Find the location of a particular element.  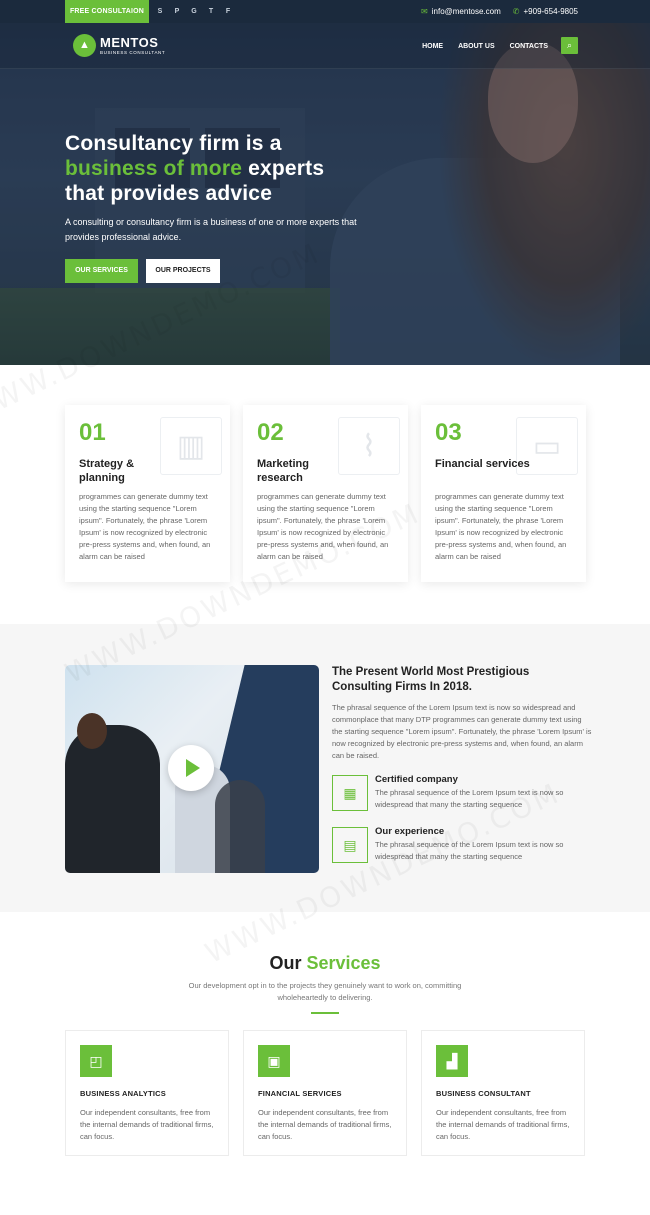

contact-info: ✉ info@mentose.com ✆ +909-654-9805 is located at coordinates (499, 11).